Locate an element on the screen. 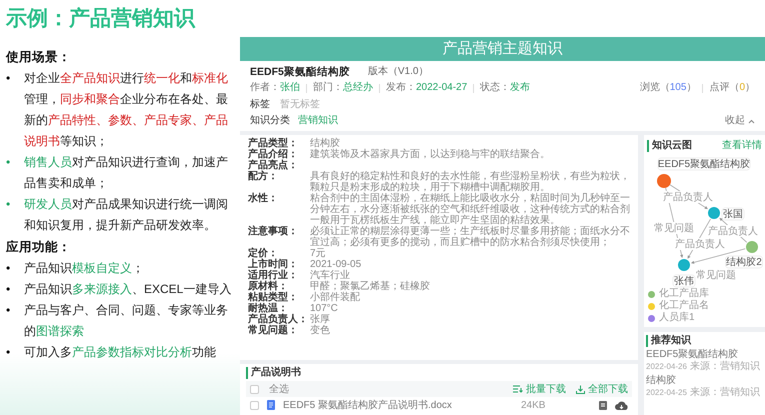 Image resolution: width=765 pixels, height=415 pixels. stat-count: 点评（0） is located at coordinates (732, 88).